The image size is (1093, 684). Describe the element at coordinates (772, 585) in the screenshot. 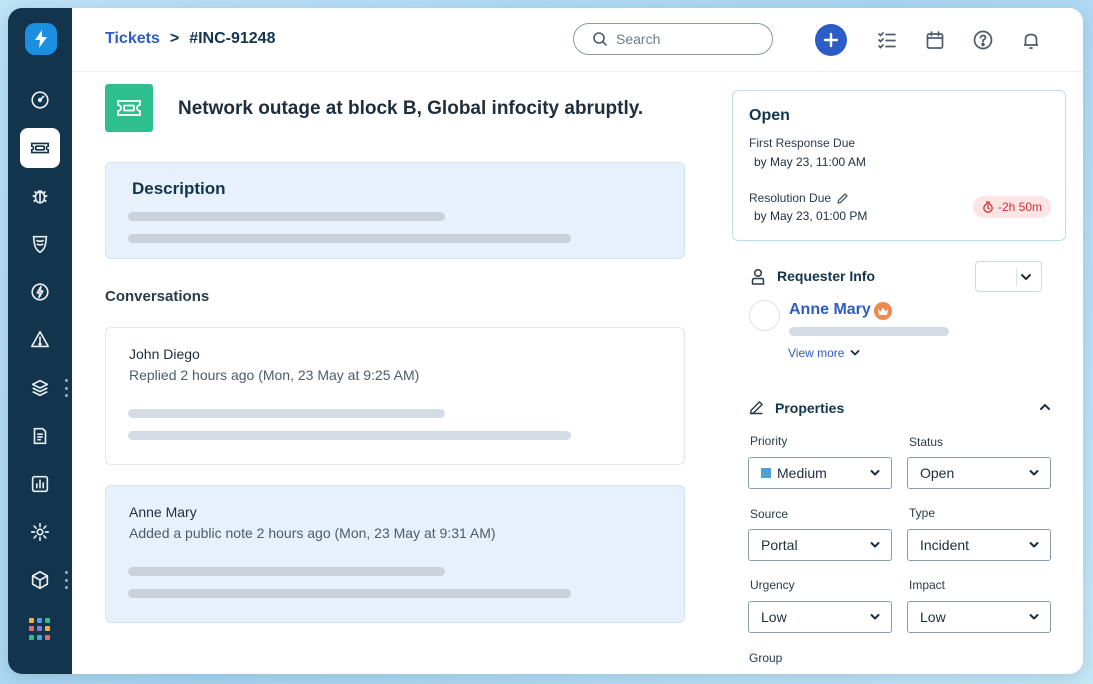

I see `urgency-label: Urgency` at that location.